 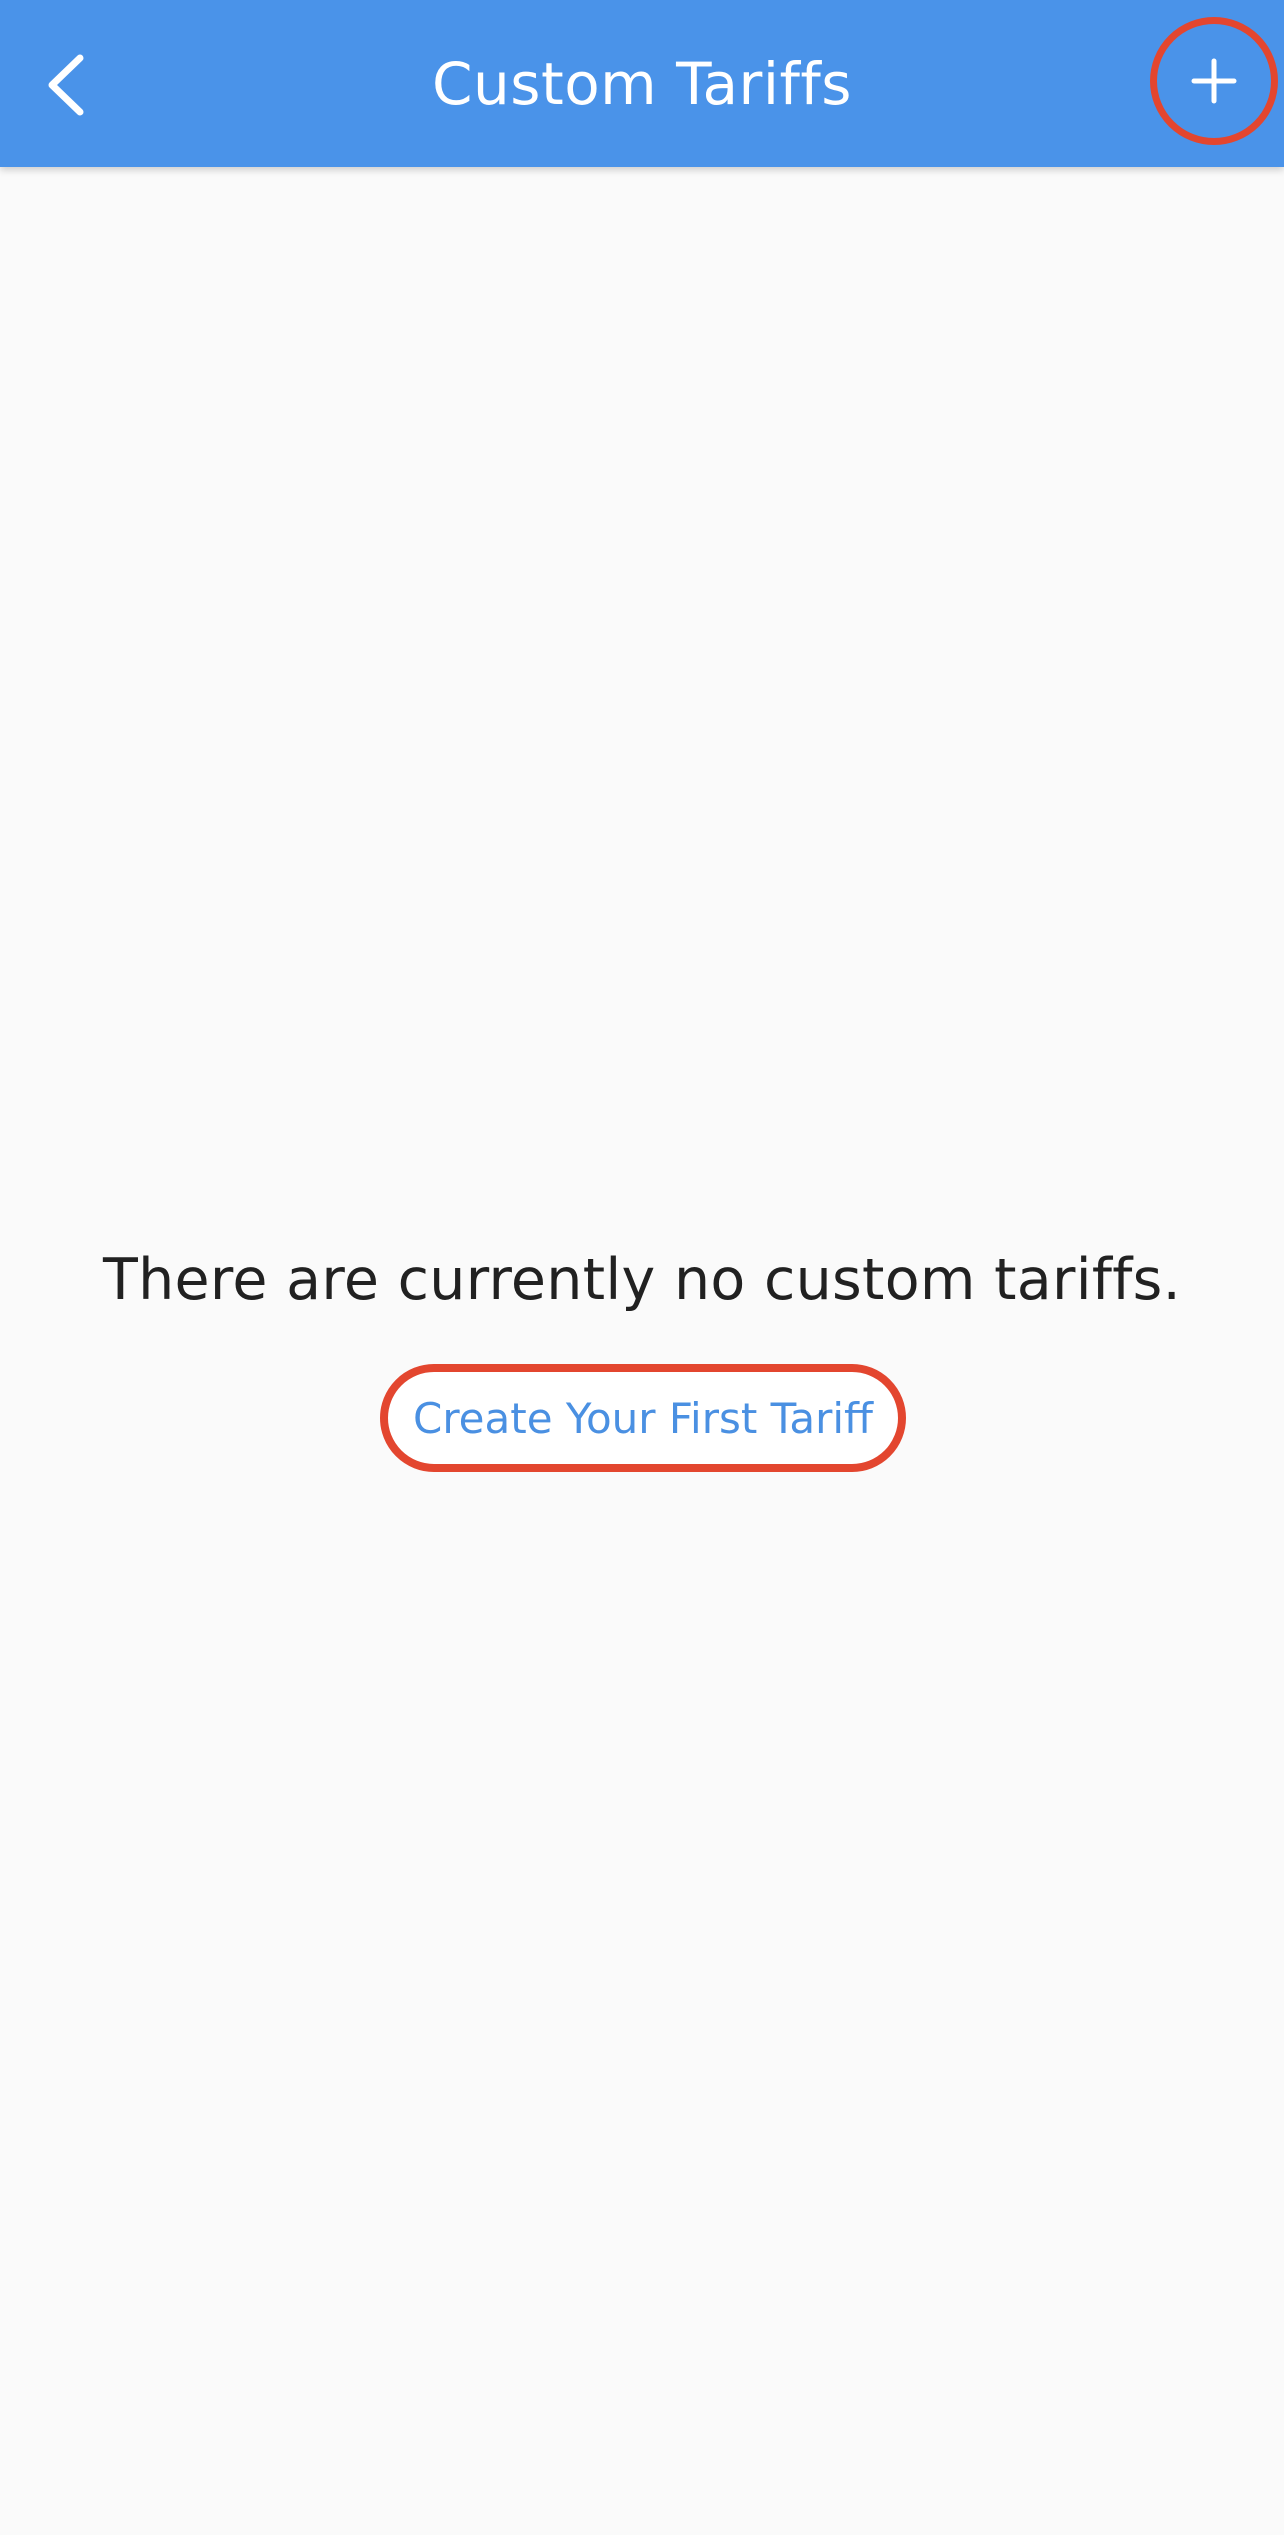 I want to click on plus-icon, so click(x=1214, y=81).